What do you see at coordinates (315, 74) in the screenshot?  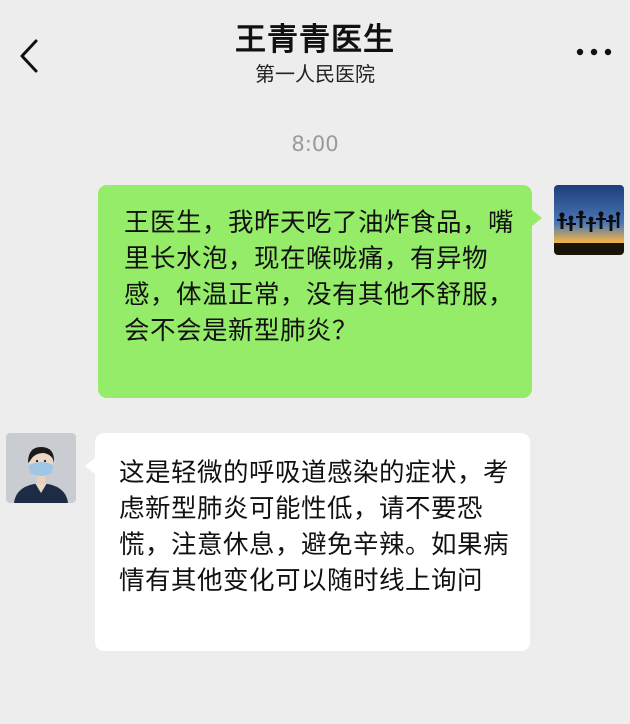 I see `chat-subtitle: 第一人民医院` at bounding box center [315, 74].